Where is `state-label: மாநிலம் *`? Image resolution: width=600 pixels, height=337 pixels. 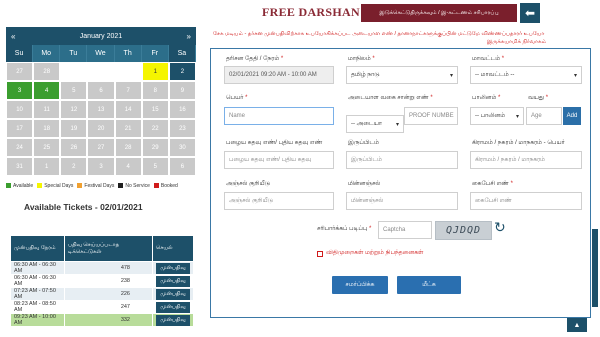 state-label: மாநிலம் * is located at coordinates (361, 59).